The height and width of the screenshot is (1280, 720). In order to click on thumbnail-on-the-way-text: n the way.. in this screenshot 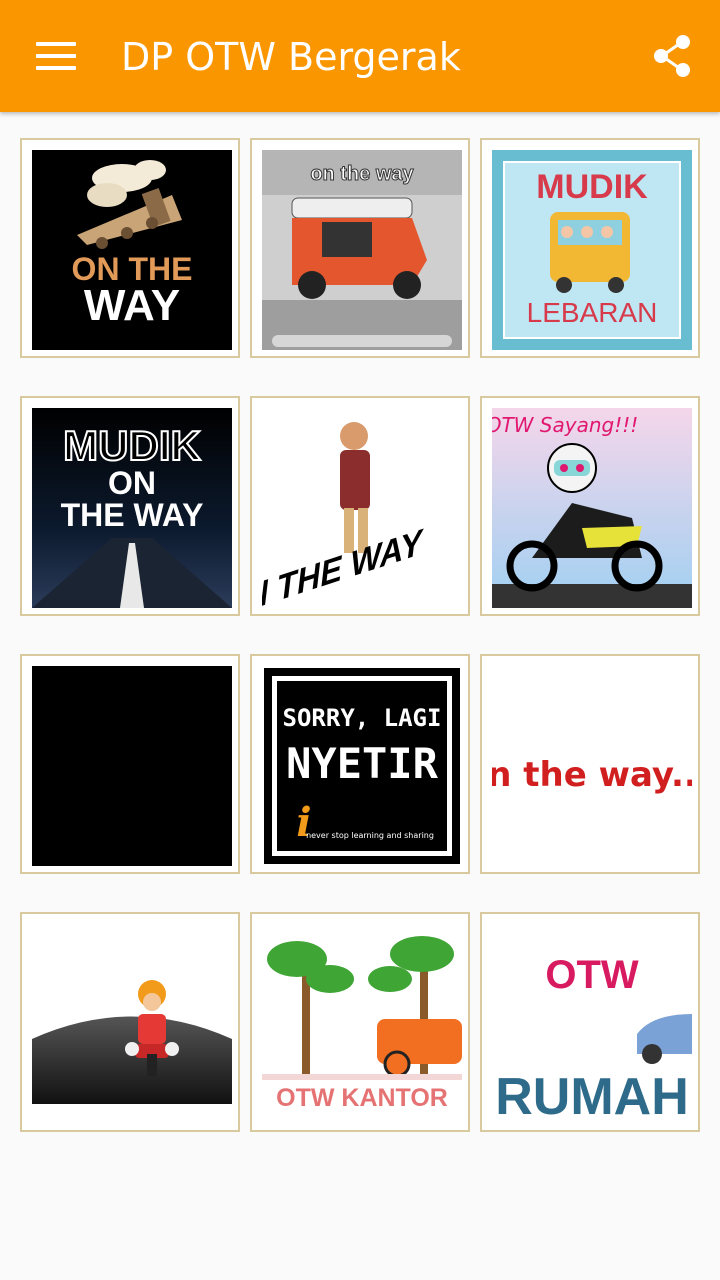, I will do `click(592, 766)`.